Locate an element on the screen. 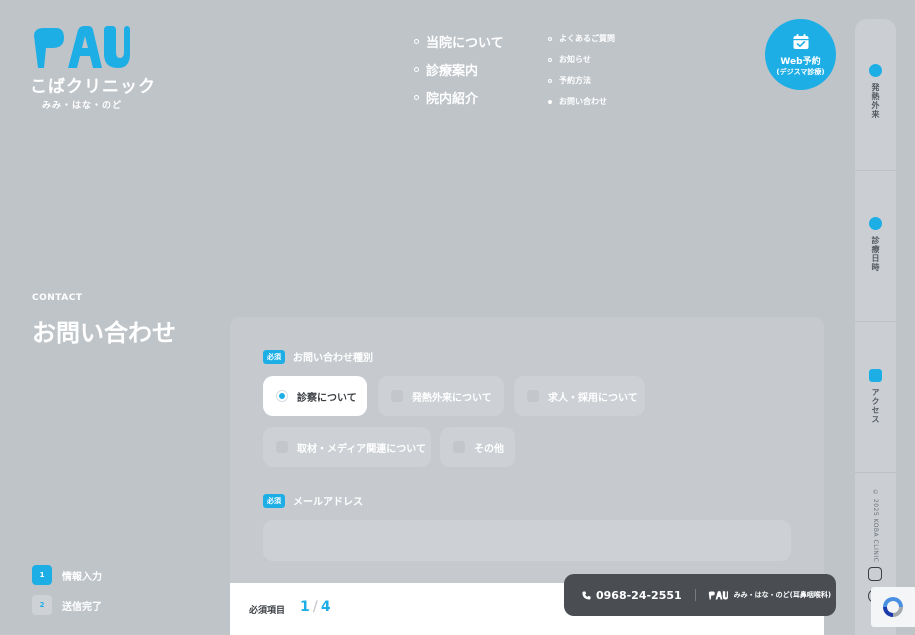  recaptcha-icon is located at coordinates (893, 607).